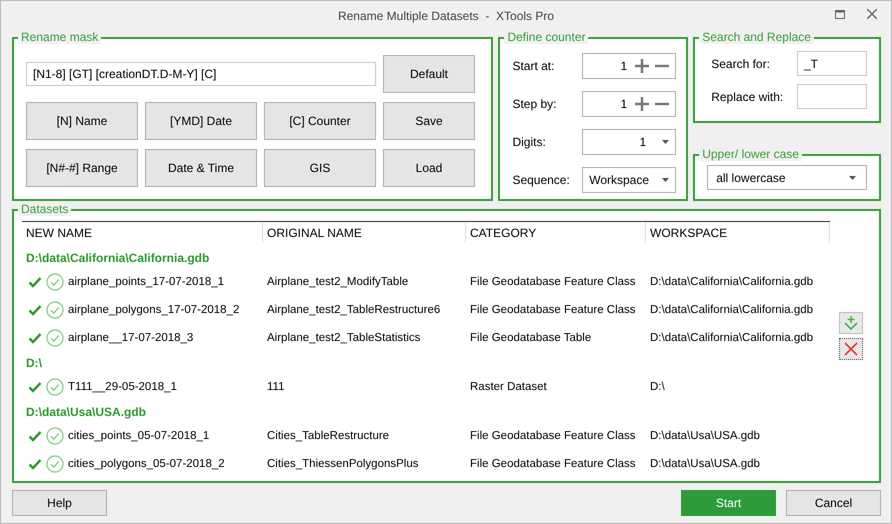  What do you see at coordinates (201, 74) in the screenshot?
I see `mask-field: [N1-8] [GT] [creationDT.D-M-Y] [C]` at bounding box center [201, 74].